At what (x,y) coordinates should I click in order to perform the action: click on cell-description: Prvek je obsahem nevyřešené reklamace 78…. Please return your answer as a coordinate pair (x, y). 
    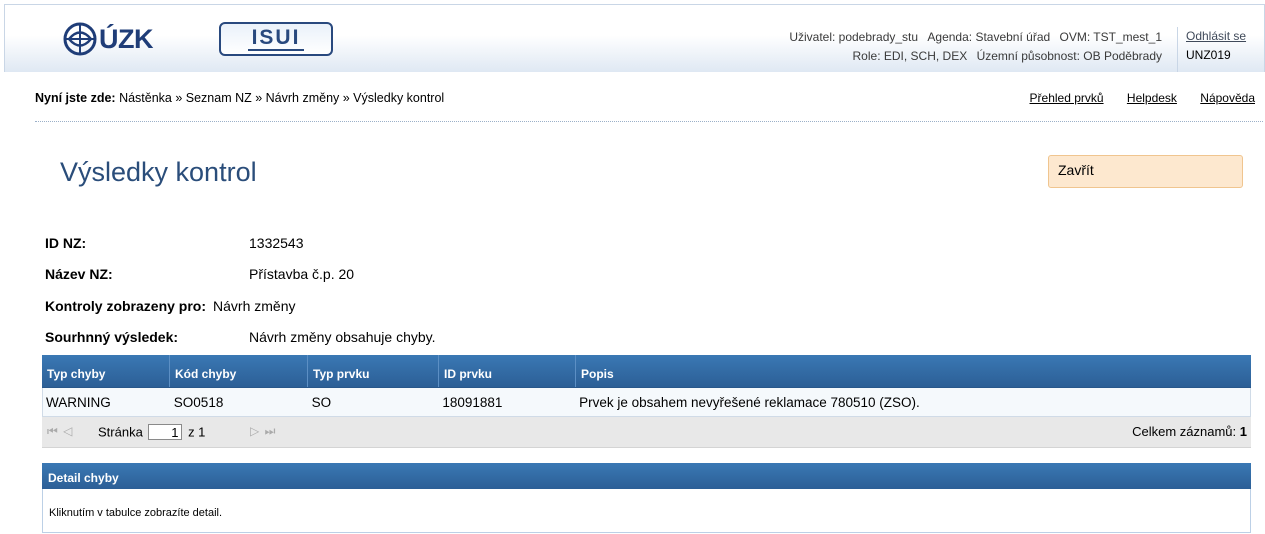
    Looking at the image, I should click on (749, 402).